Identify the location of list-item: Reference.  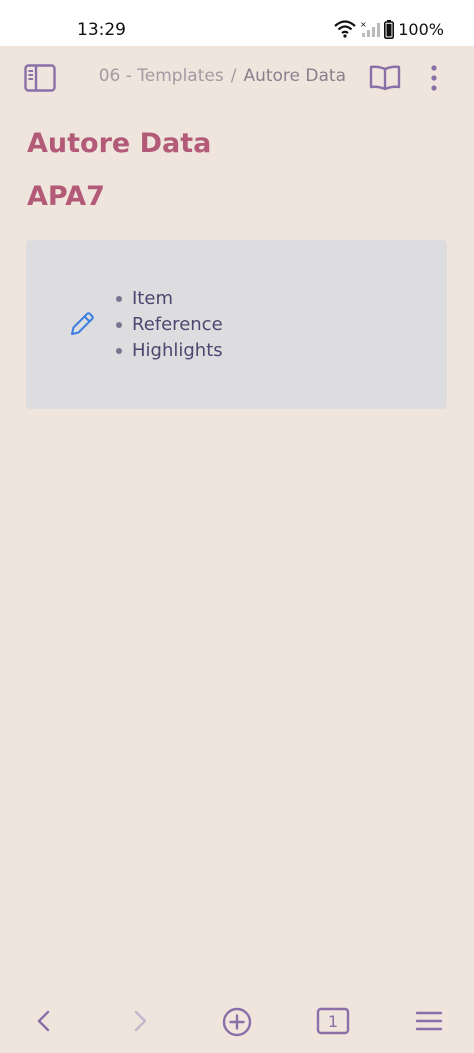
(169, 325).